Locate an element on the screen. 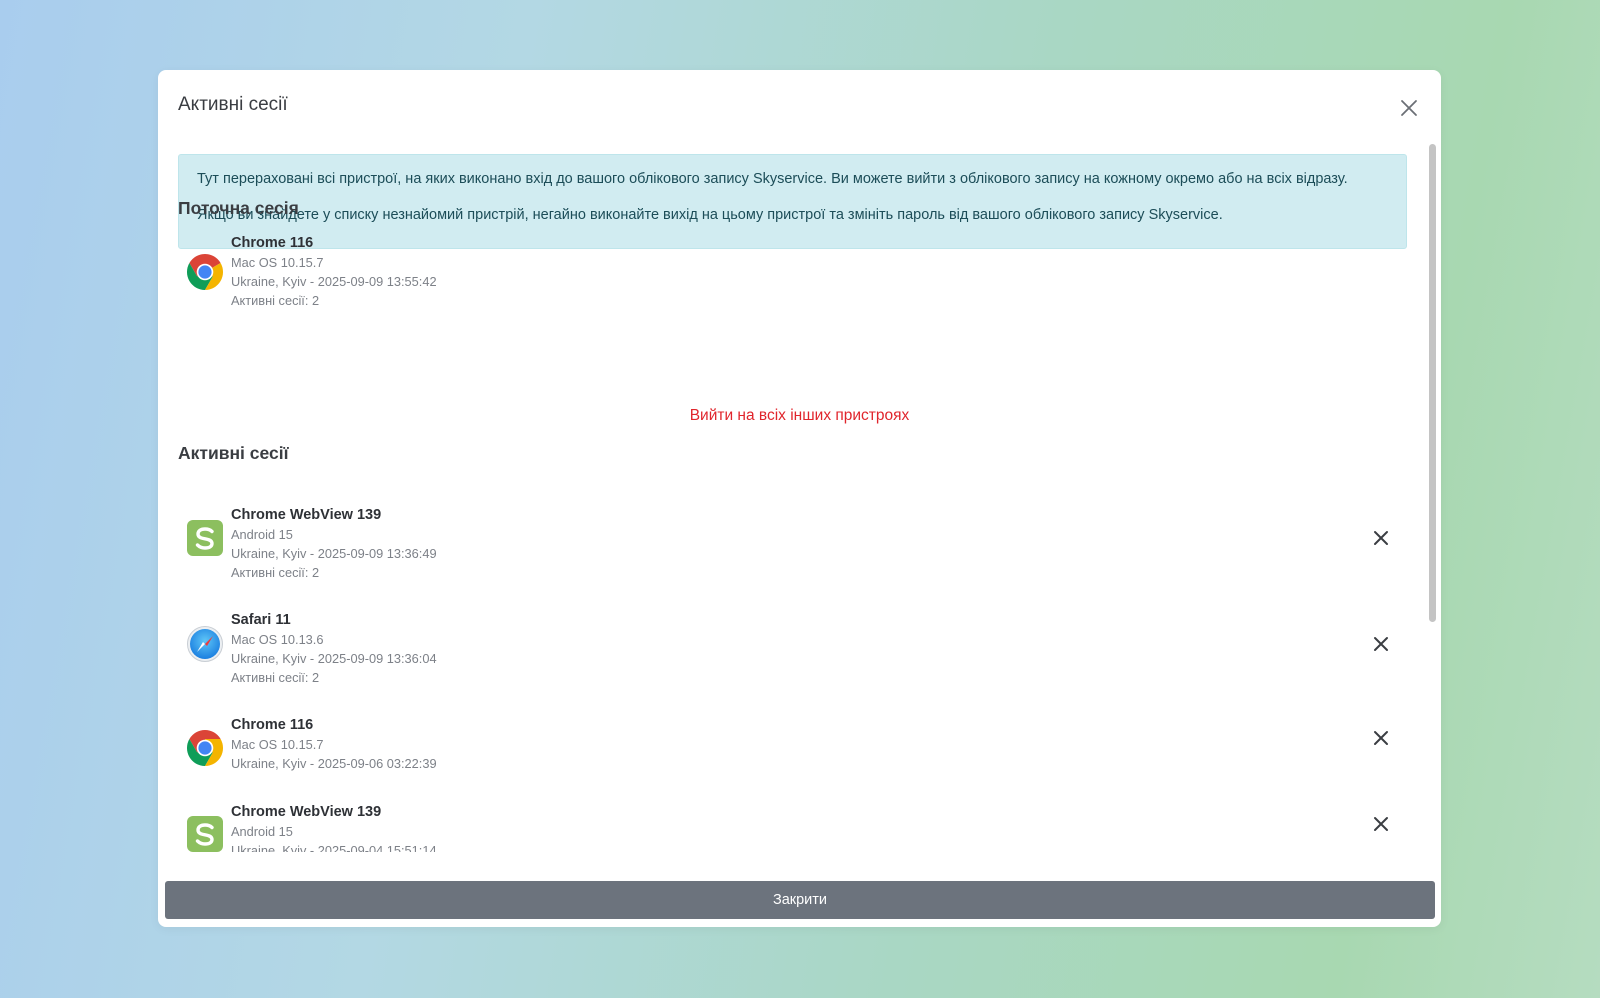 The width and height of the screenshot is (1600, 998). session-location: Ukraine, Kyiv - 2025-09-06 03:22:39 is located at coordinates (334, 763).